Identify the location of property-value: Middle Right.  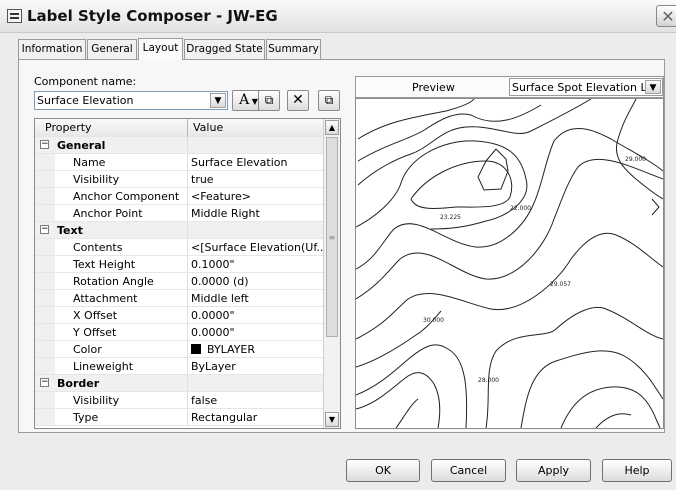
(257, 213).